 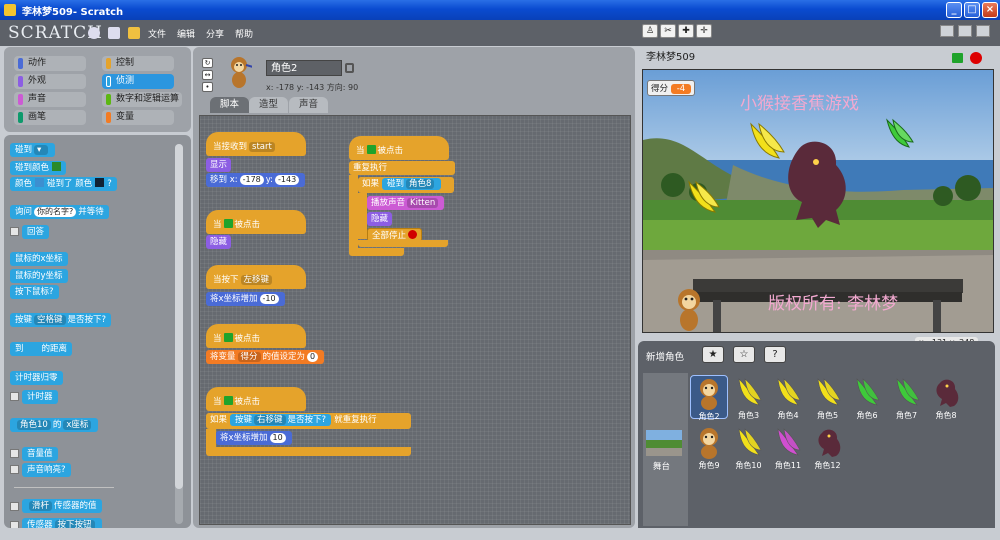 I want to click on block-answer: 回答, so click(x=36, y=232).